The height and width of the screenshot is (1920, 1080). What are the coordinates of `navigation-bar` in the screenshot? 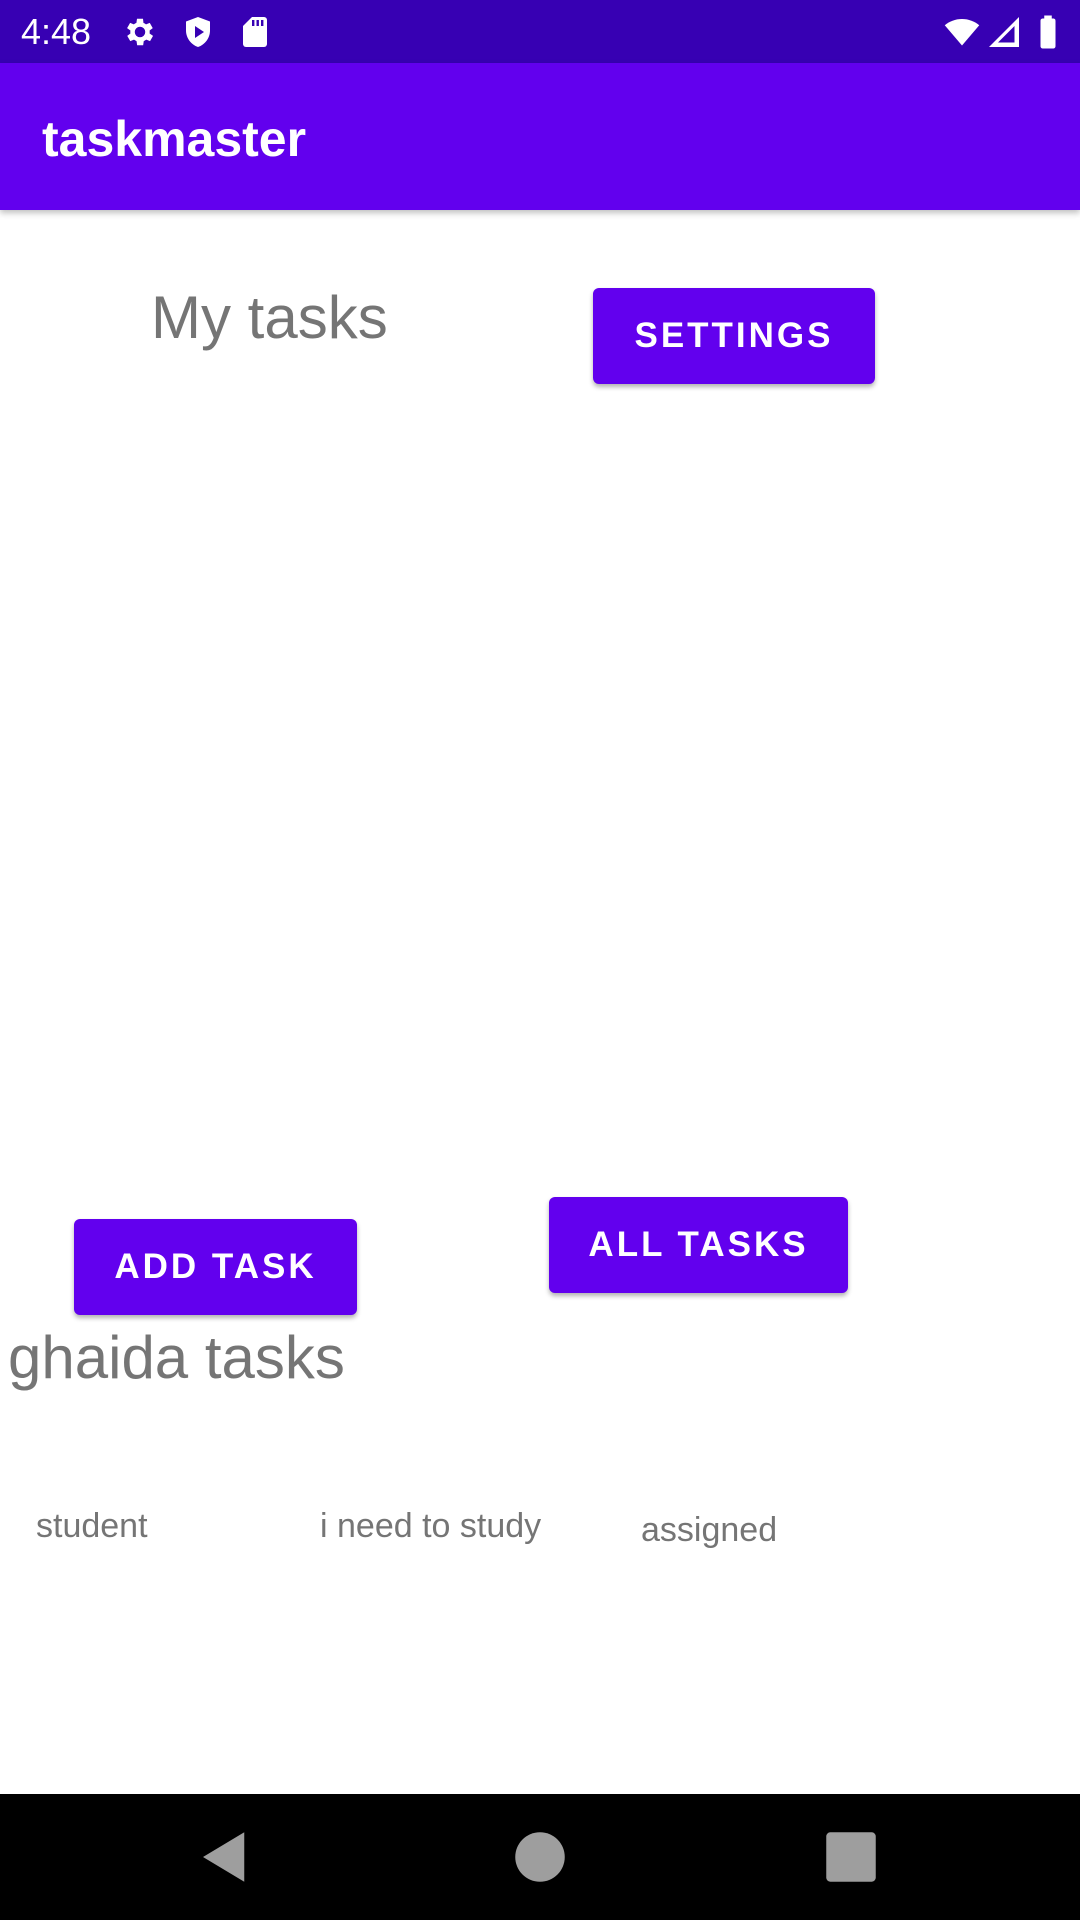 It's located at (540, 1857).